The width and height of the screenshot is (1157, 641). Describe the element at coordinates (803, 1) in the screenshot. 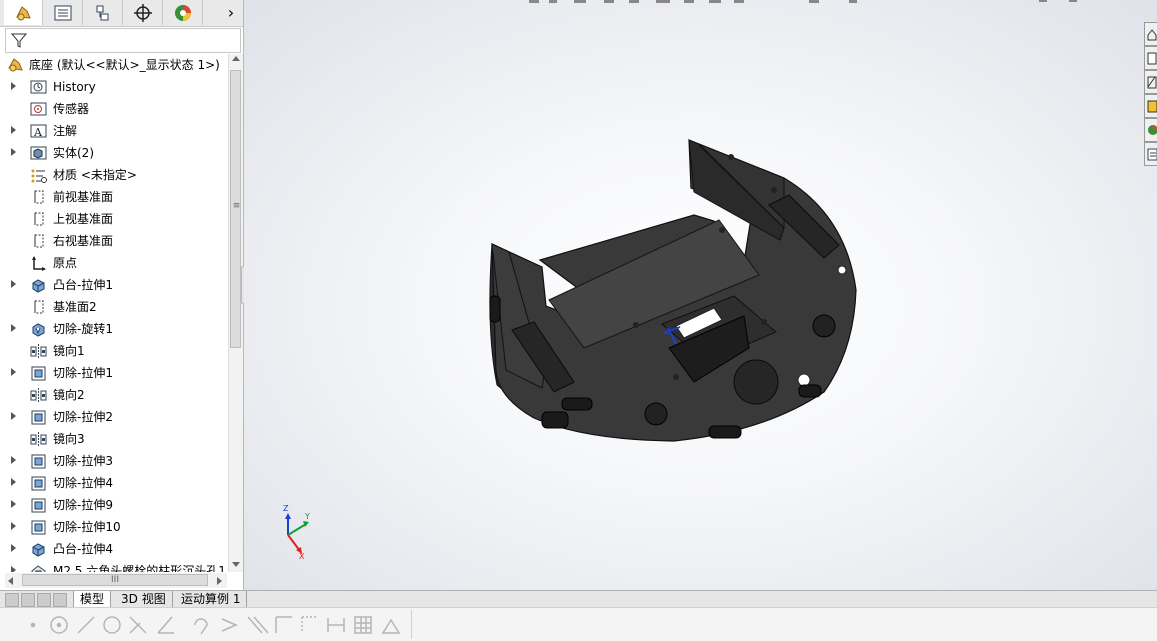

I see `heads-up-toolbar-fragment` at that location.